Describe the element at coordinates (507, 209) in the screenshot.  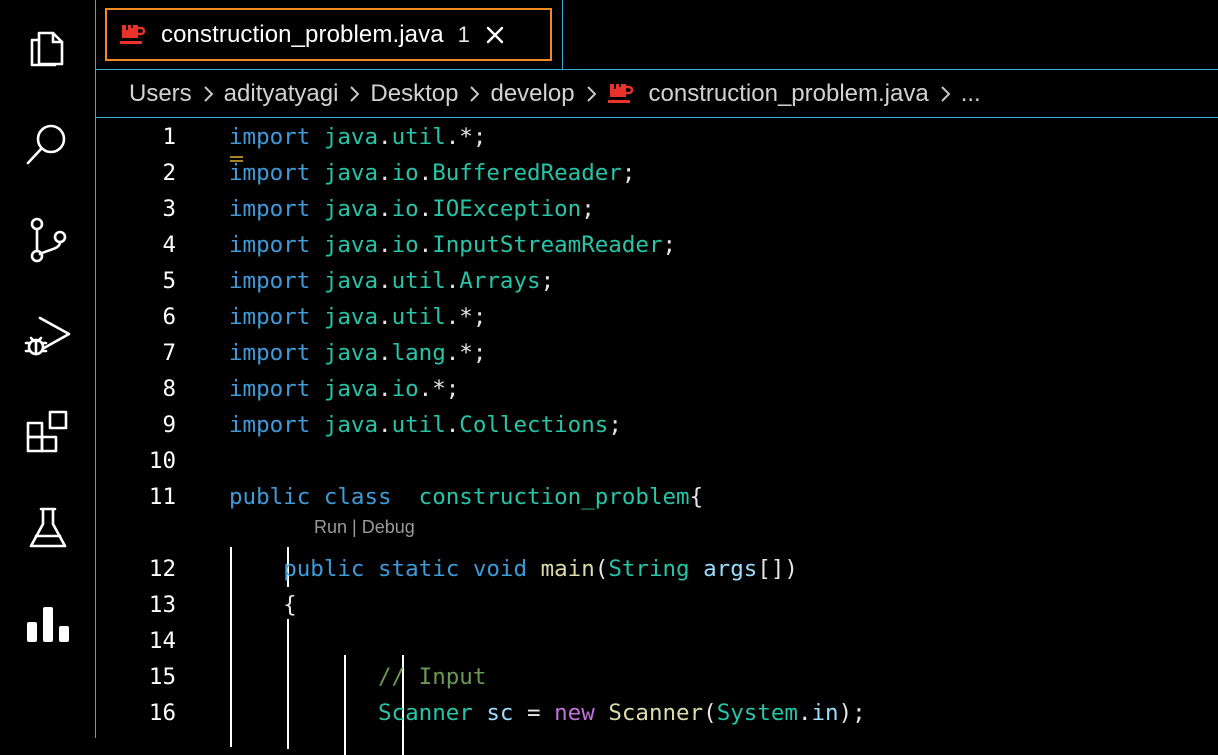
I see `code-token: IOException` at that location.